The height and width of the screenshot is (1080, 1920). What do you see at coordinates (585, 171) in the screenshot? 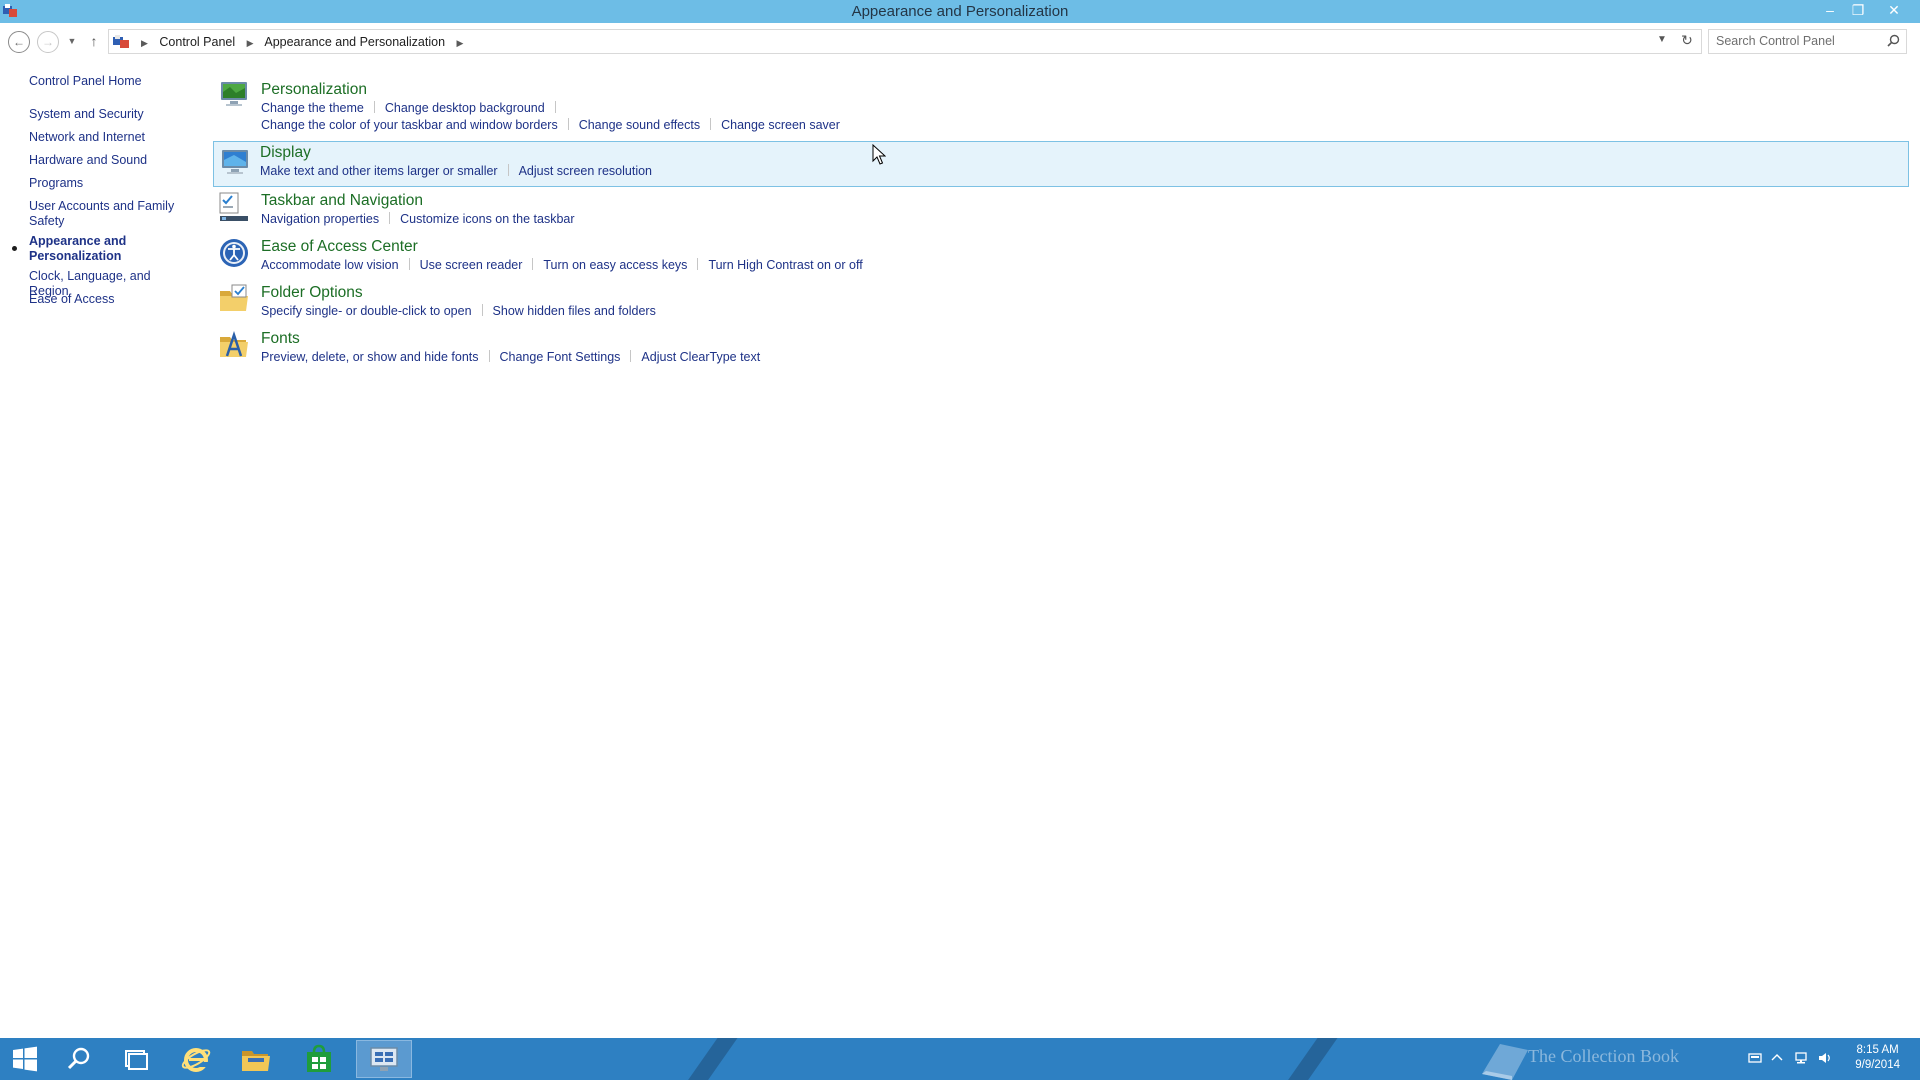
I see `adjust-screen-resolution-link: Adjust screen resolution` at bounding box center [585, 171].